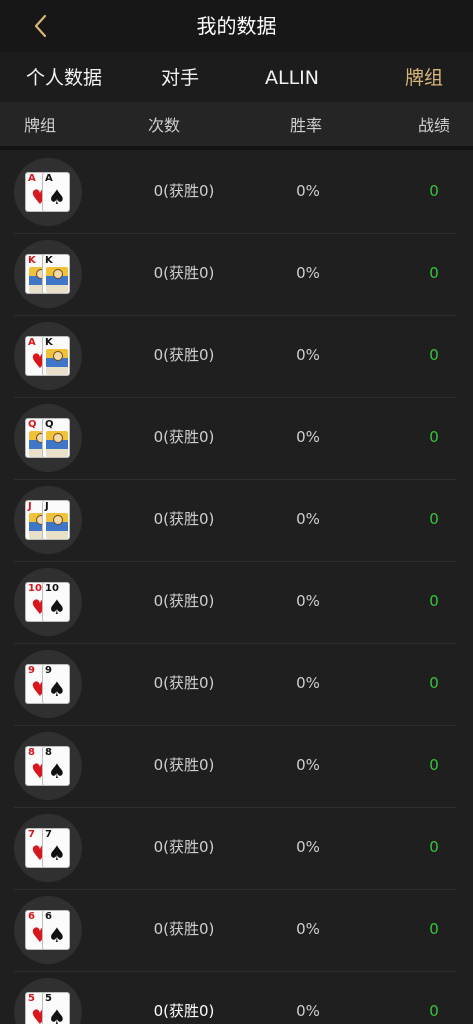 The width and height of the screenshot is (473, 1024). Describe the element at coordinates (292, 77) in the screenshot. I see `tab-allin: ALLIN` at that location.